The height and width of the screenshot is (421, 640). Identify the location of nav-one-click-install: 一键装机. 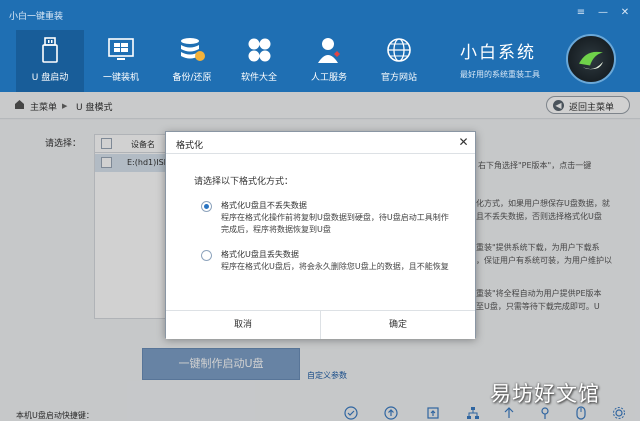
(121, 61).